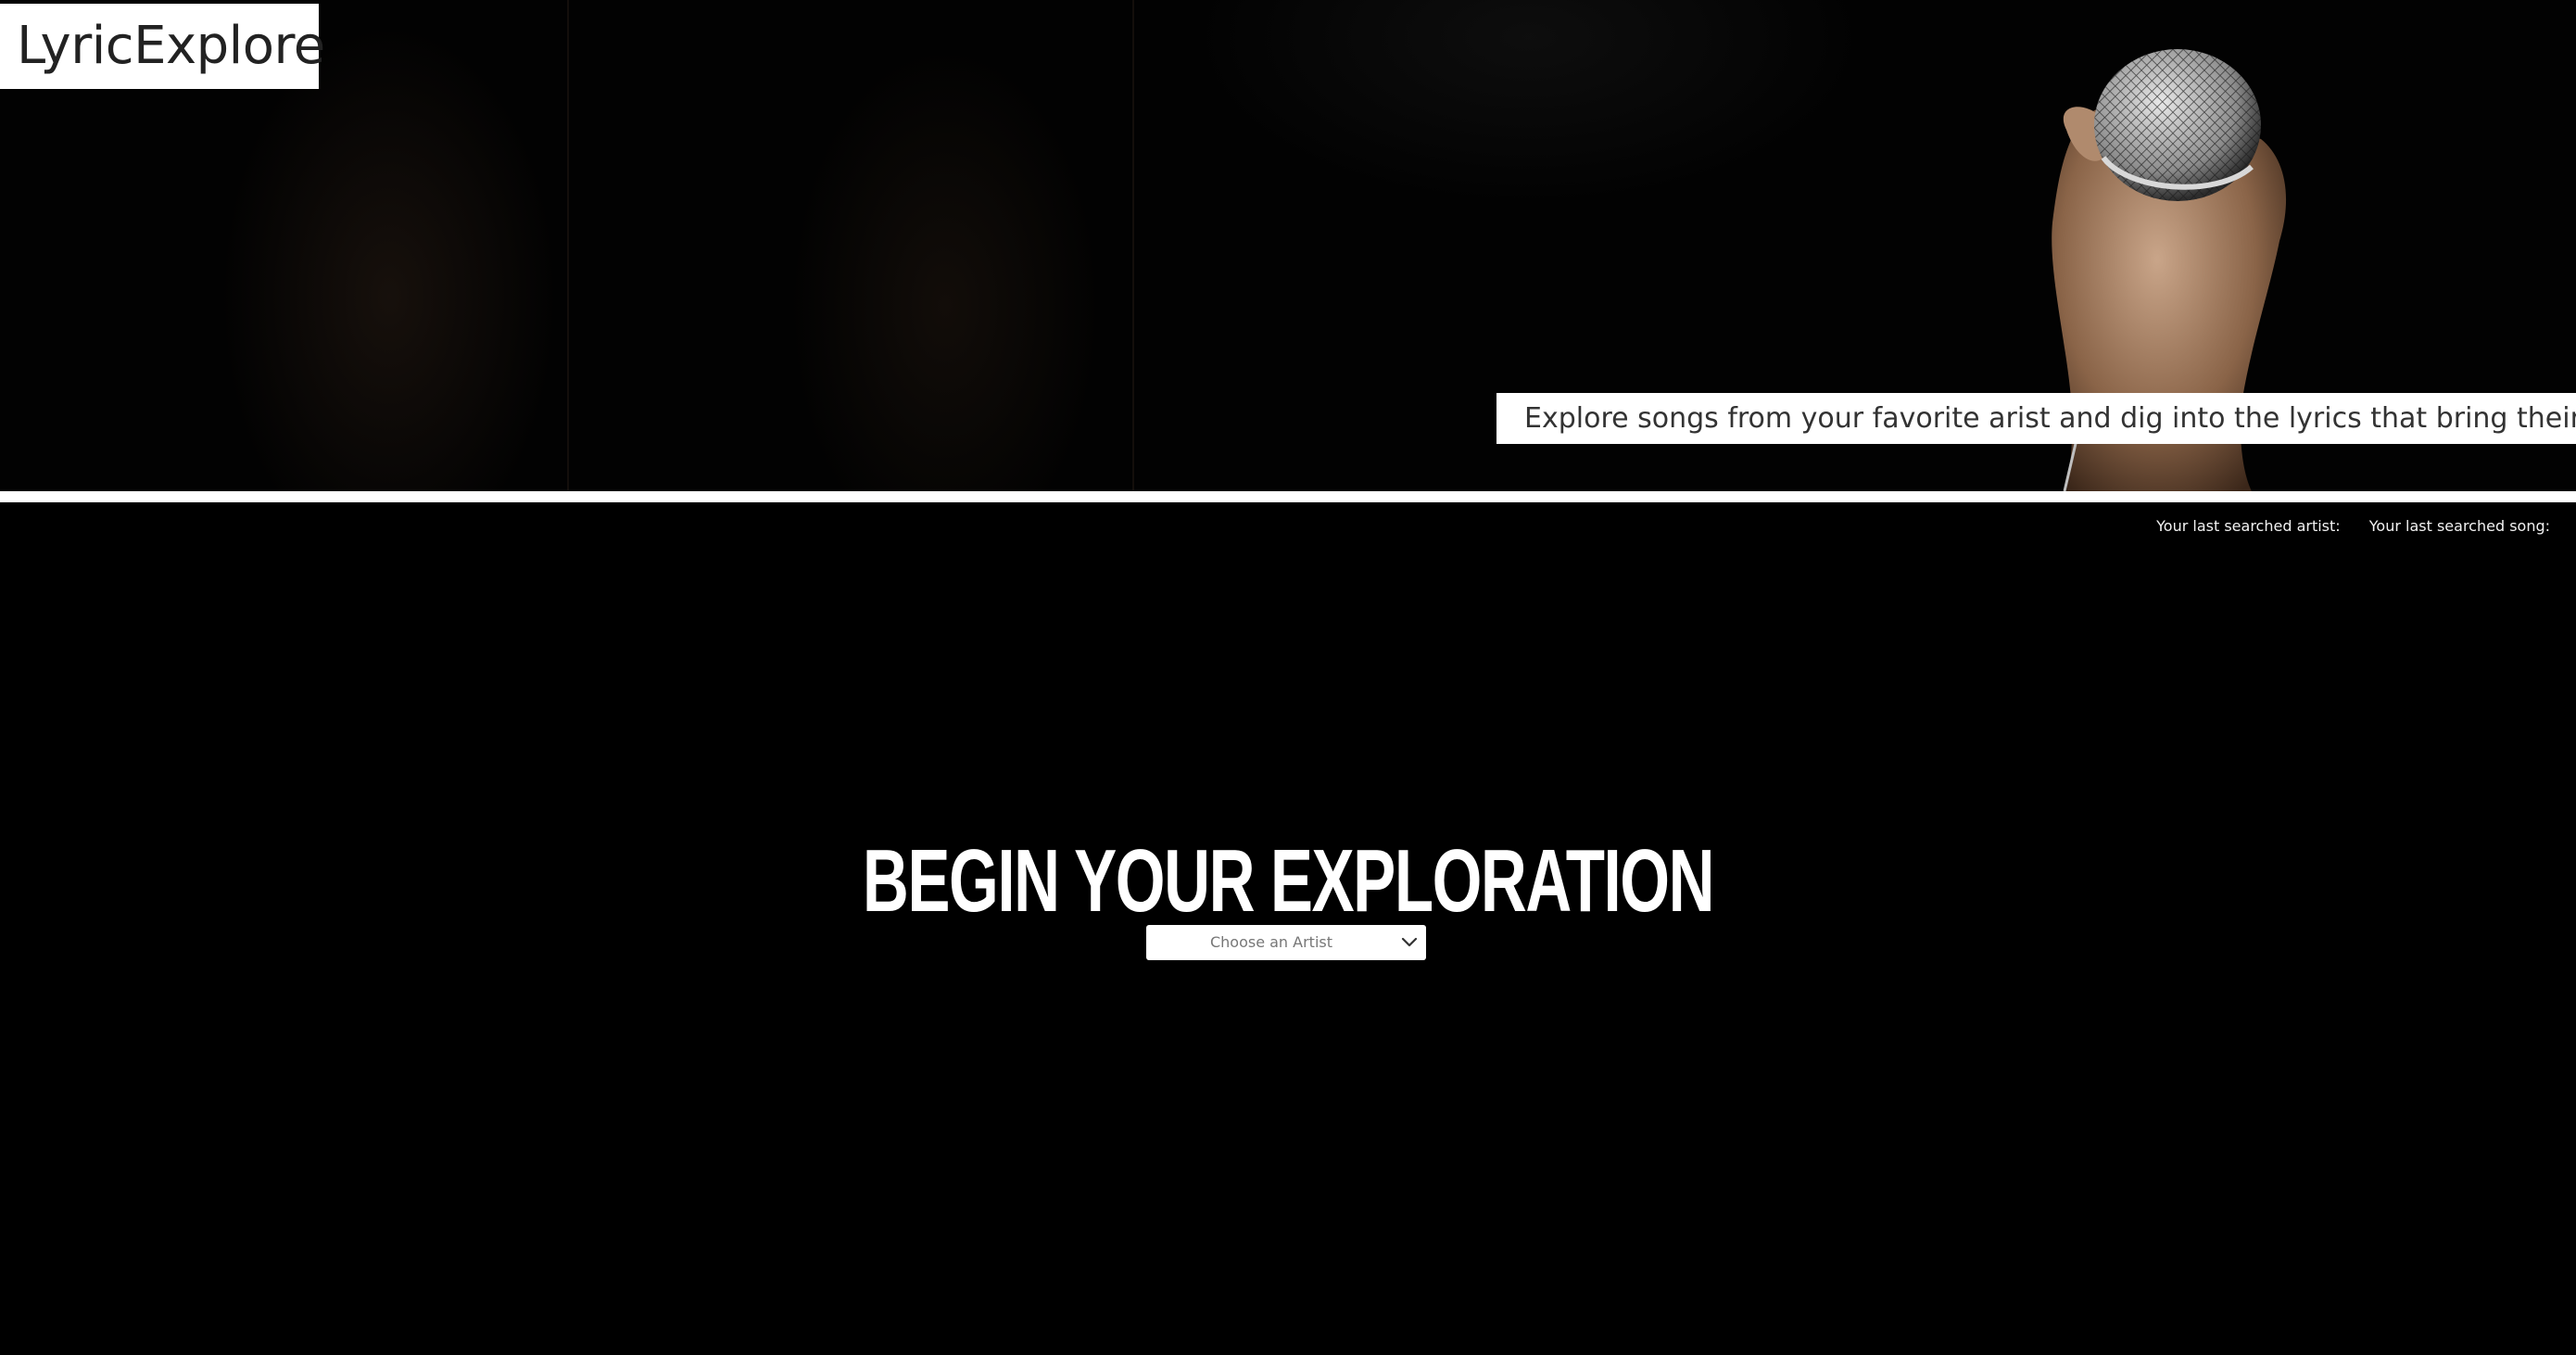 The image size is (2576, 1355). I want to click on artist-dropdown-placeholder: Choose an Artist, so click(1271, 942).